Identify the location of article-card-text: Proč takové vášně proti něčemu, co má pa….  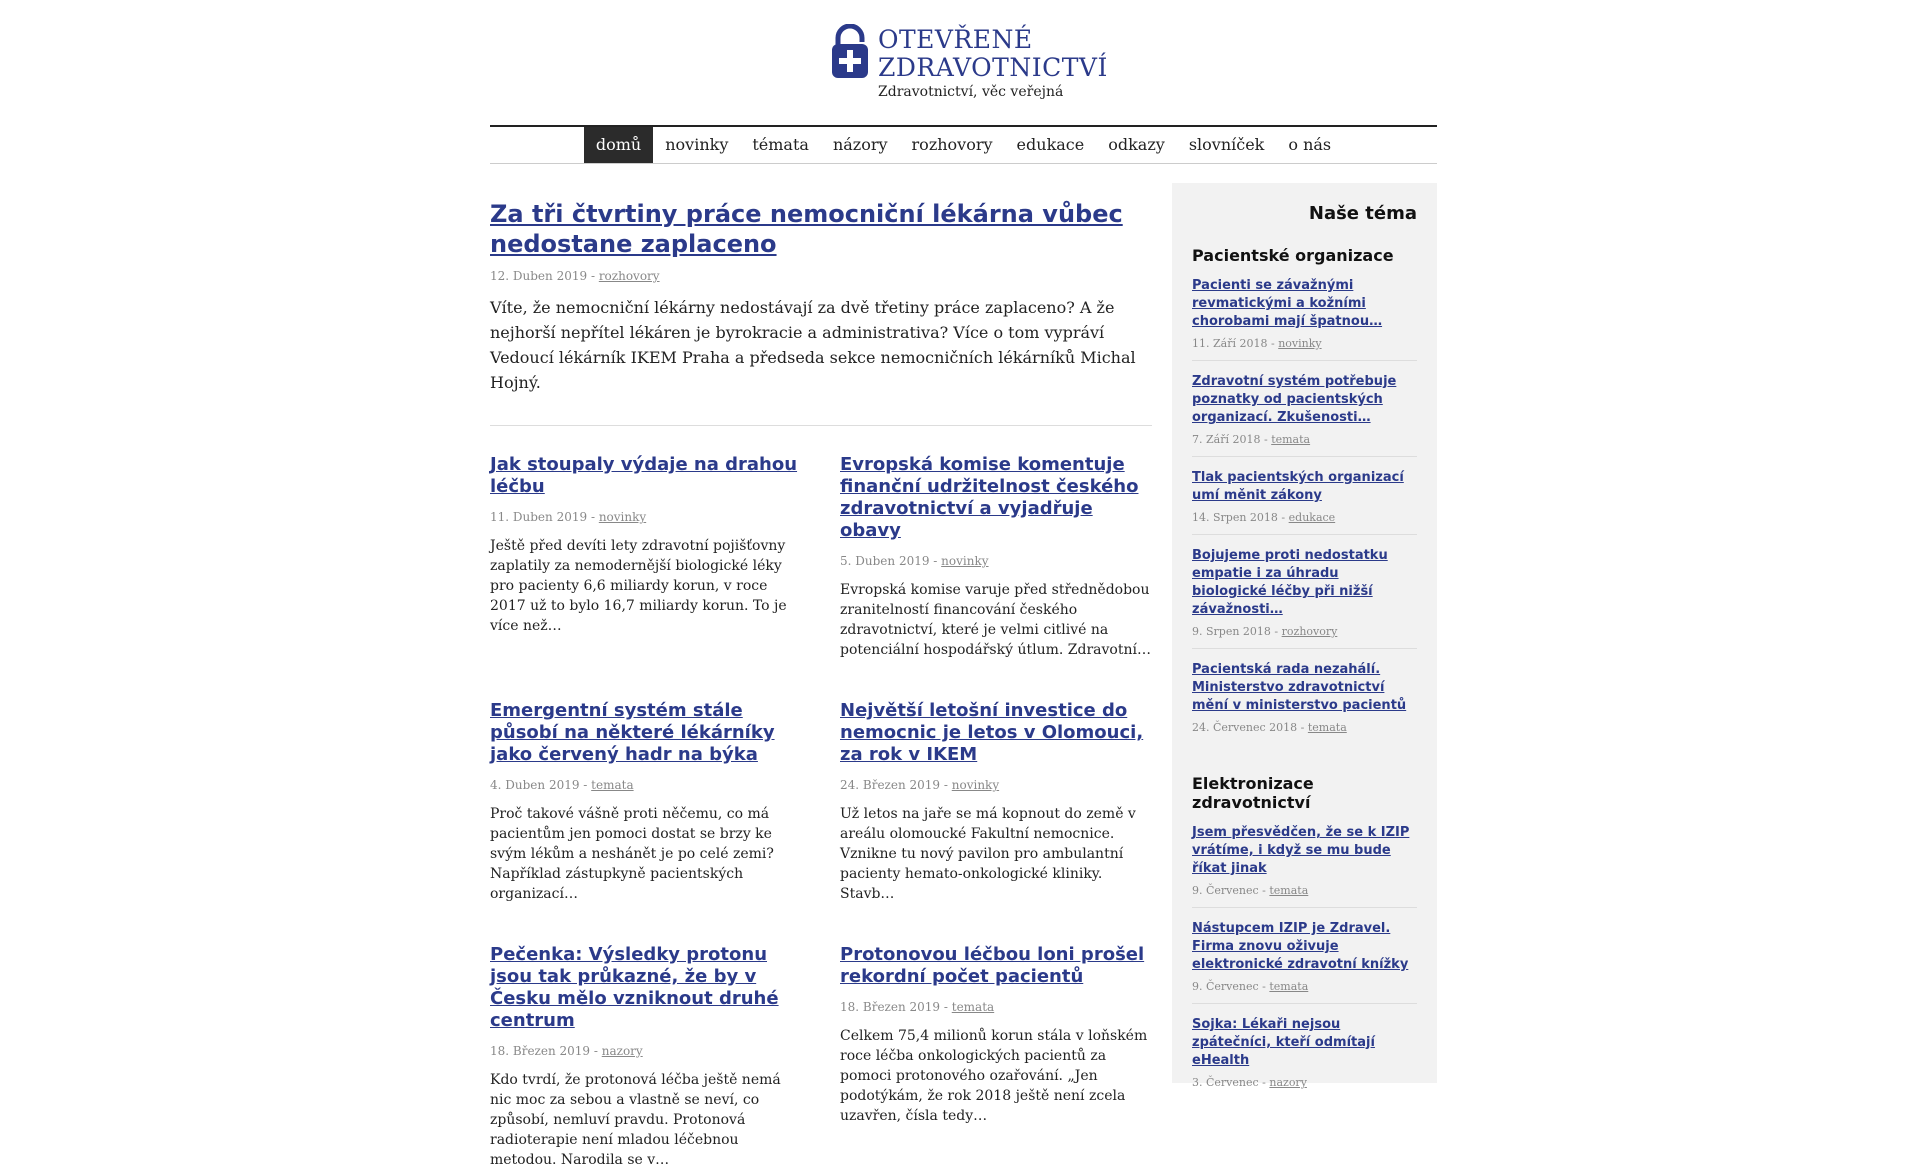
(632, 854).